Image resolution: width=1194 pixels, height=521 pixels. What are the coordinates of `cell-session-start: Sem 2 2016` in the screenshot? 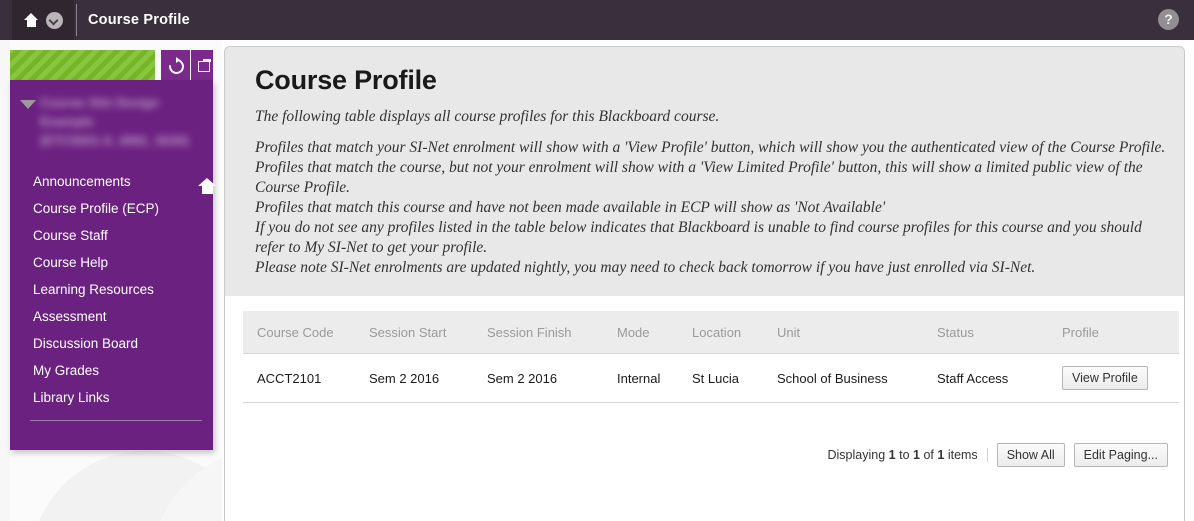 It's located at (428, 378).